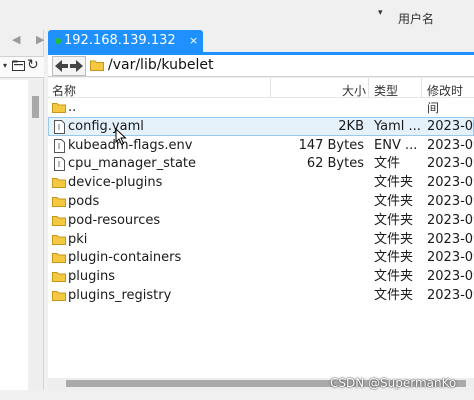 The width and height of the screenshot is (474, 400). I want to click on local-scrollbar-thumb, so click(35, 107).